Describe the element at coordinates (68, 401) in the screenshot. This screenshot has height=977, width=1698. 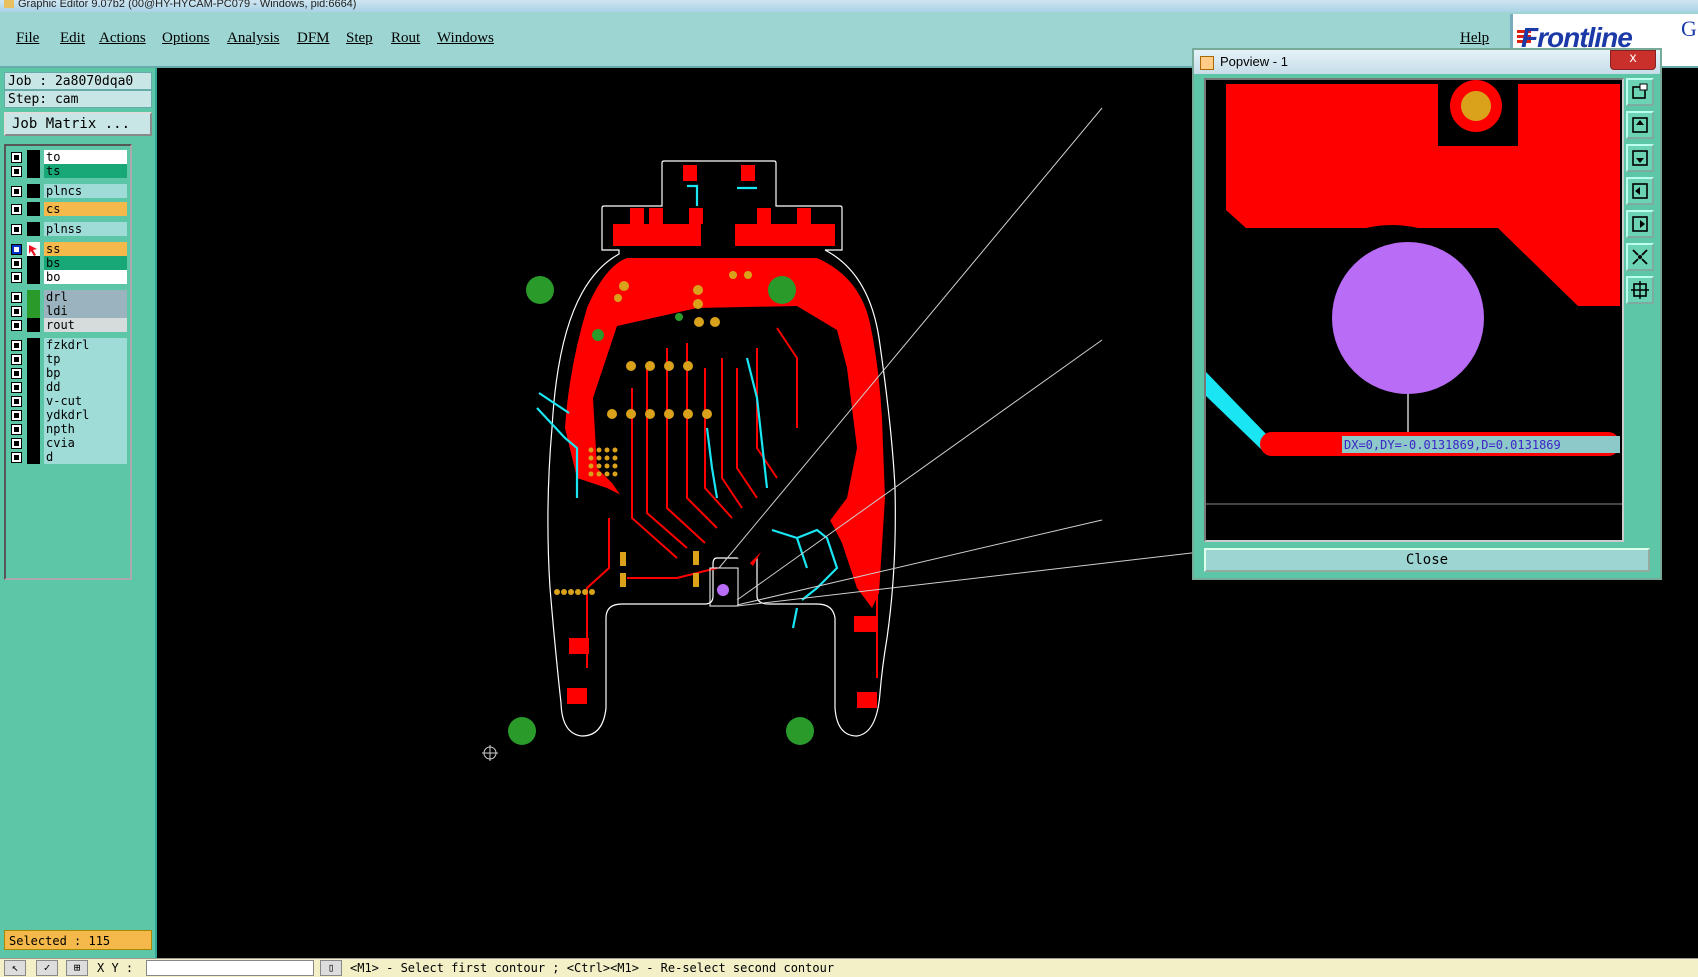
I see `layer-row-v-cut: v-cut` at that location.